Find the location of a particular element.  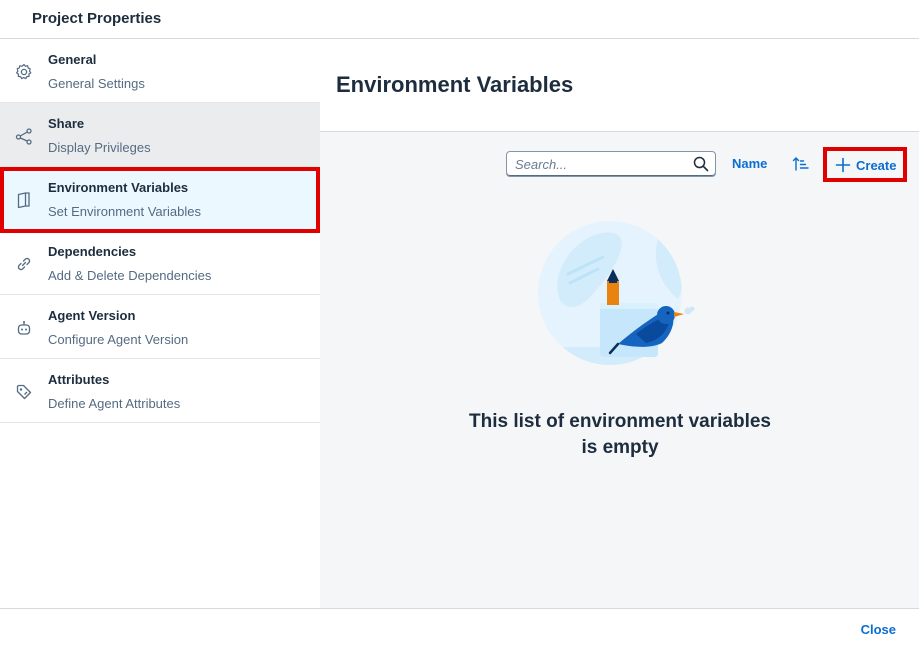

sort-ascending-icon is located at coordinates (801, 164).